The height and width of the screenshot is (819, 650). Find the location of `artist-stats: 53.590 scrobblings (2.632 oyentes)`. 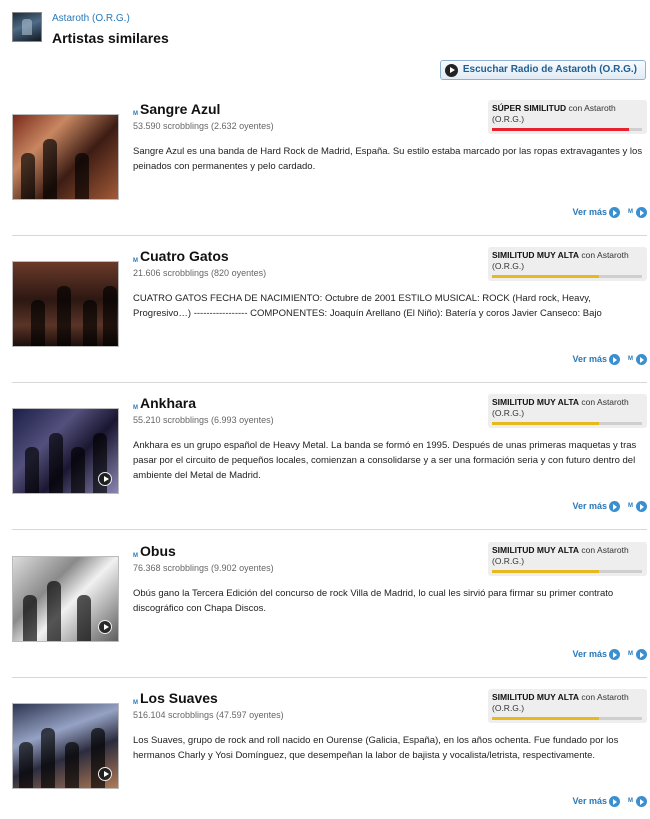

artist-stats: 53.590 scrobblings (2.632 oyentes) is located at coordinates (203, 126).